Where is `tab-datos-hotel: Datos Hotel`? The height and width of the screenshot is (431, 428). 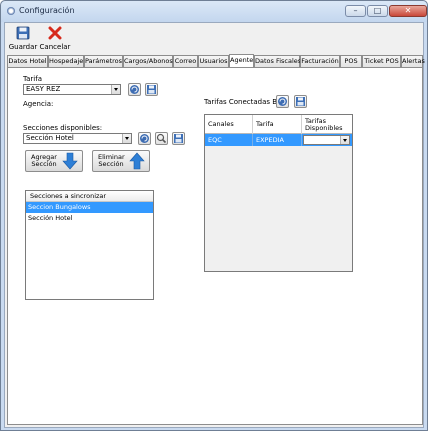 tab-datos-hotel: Datos Hotel is located at coordinates (27, 61).